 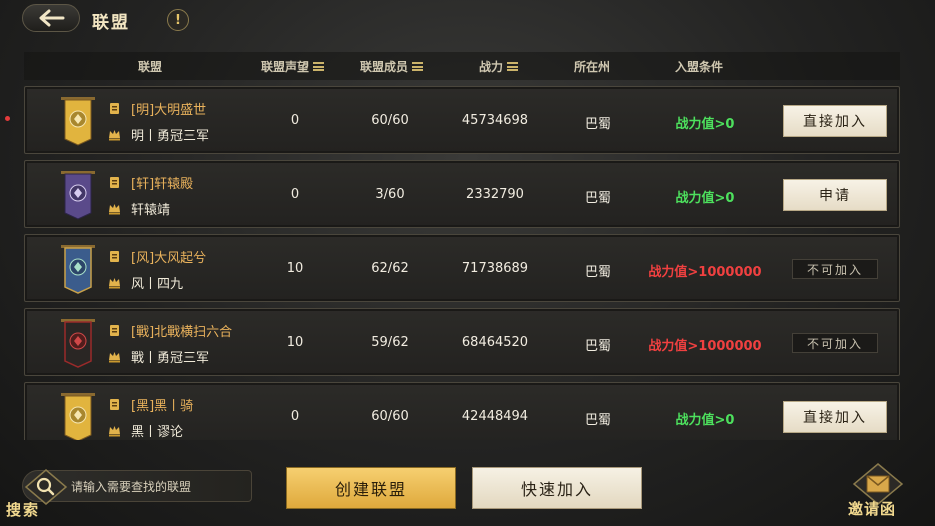 I want to click on alliance-name: [轩]轩辕殿, so click(x=162, y=184).